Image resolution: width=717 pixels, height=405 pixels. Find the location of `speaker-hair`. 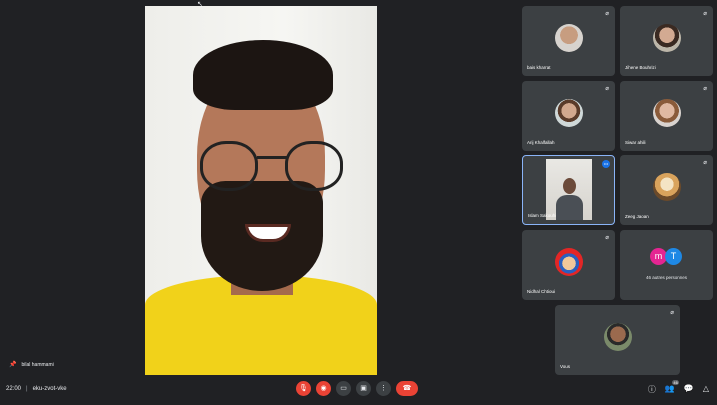

speaker-hair is located at coordinates (263, 75).